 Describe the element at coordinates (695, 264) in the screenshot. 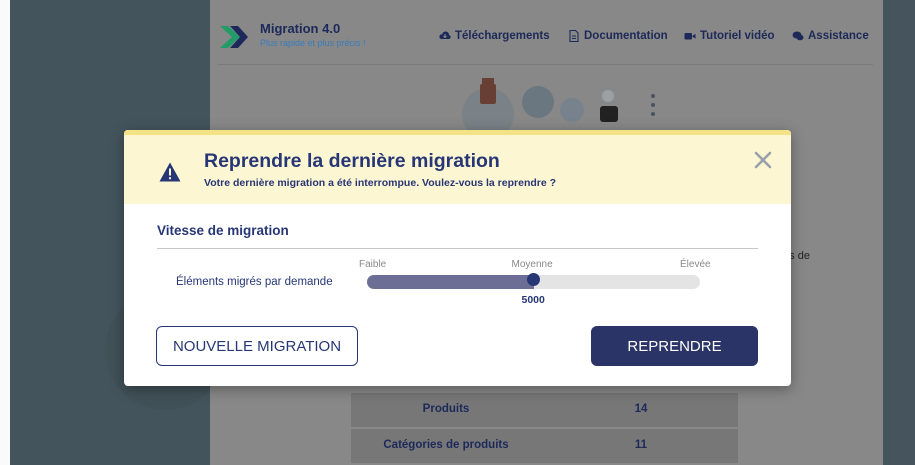

I see `slider-tick-high: Élevée` at that location.